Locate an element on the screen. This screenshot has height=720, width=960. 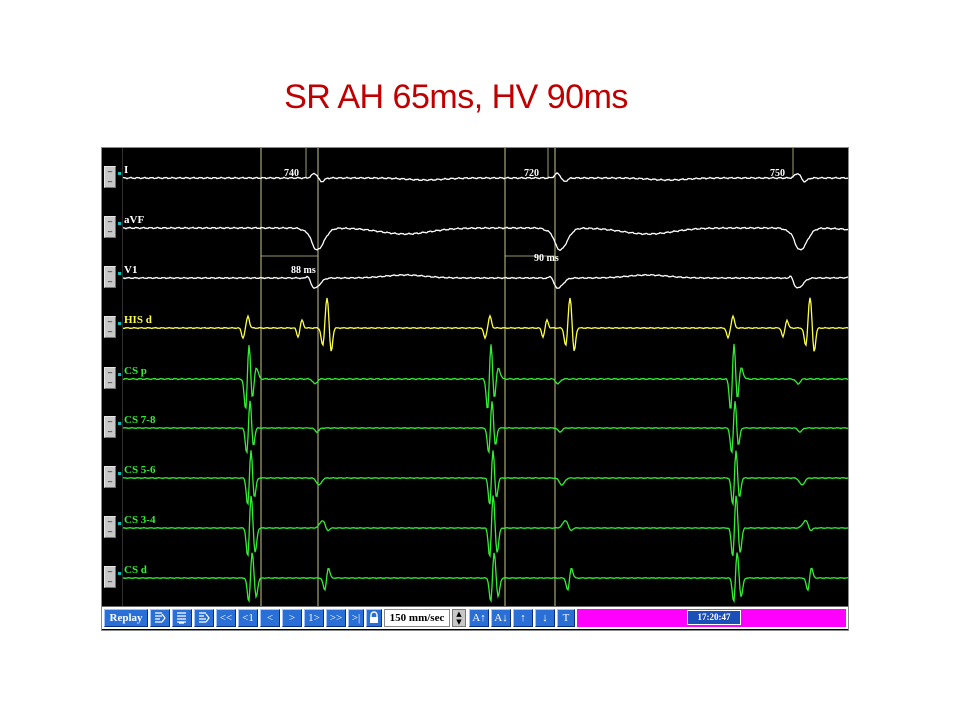
speed-display: 150 mm/sec is located at coordinates (417, 618).